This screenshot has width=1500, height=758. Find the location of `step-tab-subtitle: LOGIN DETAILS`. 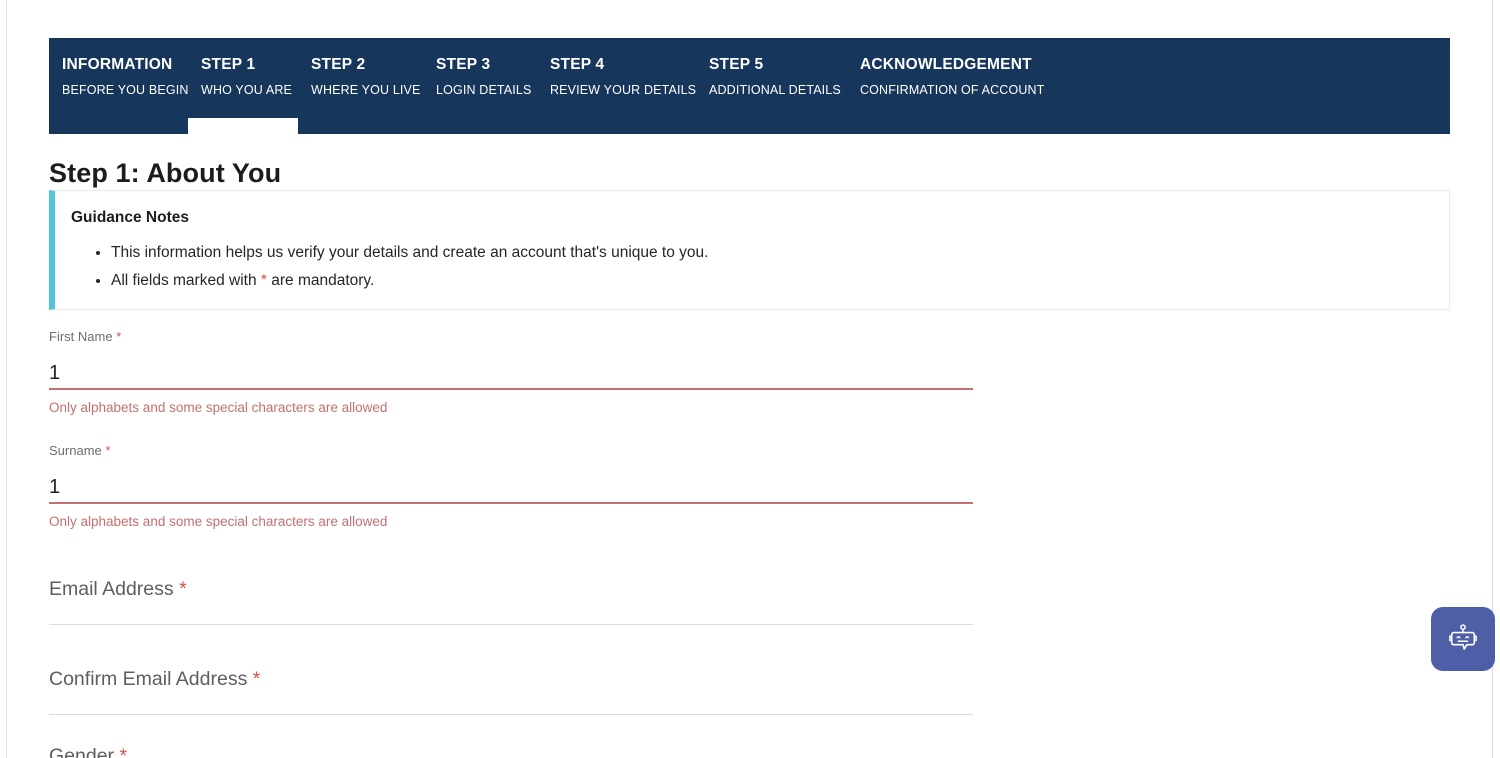

step-tab-subtitle: LOGIN DETAILS is located at coordinates (484, 90).